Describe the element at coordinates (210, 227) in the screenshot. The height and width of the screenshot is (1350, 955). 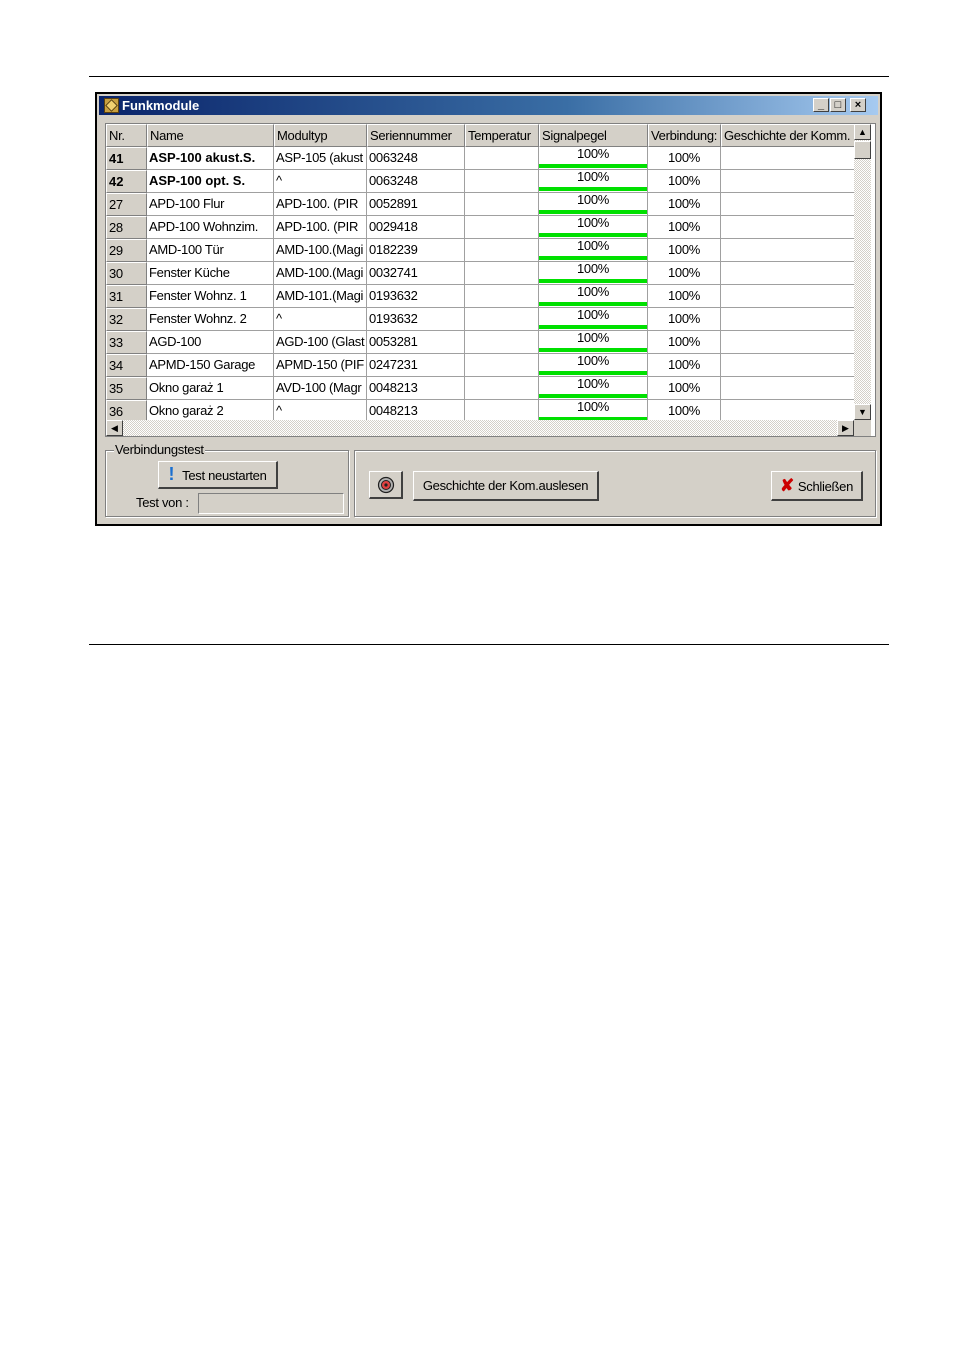
I see `cell-name: APD-100 Wohnzim.` at that location.